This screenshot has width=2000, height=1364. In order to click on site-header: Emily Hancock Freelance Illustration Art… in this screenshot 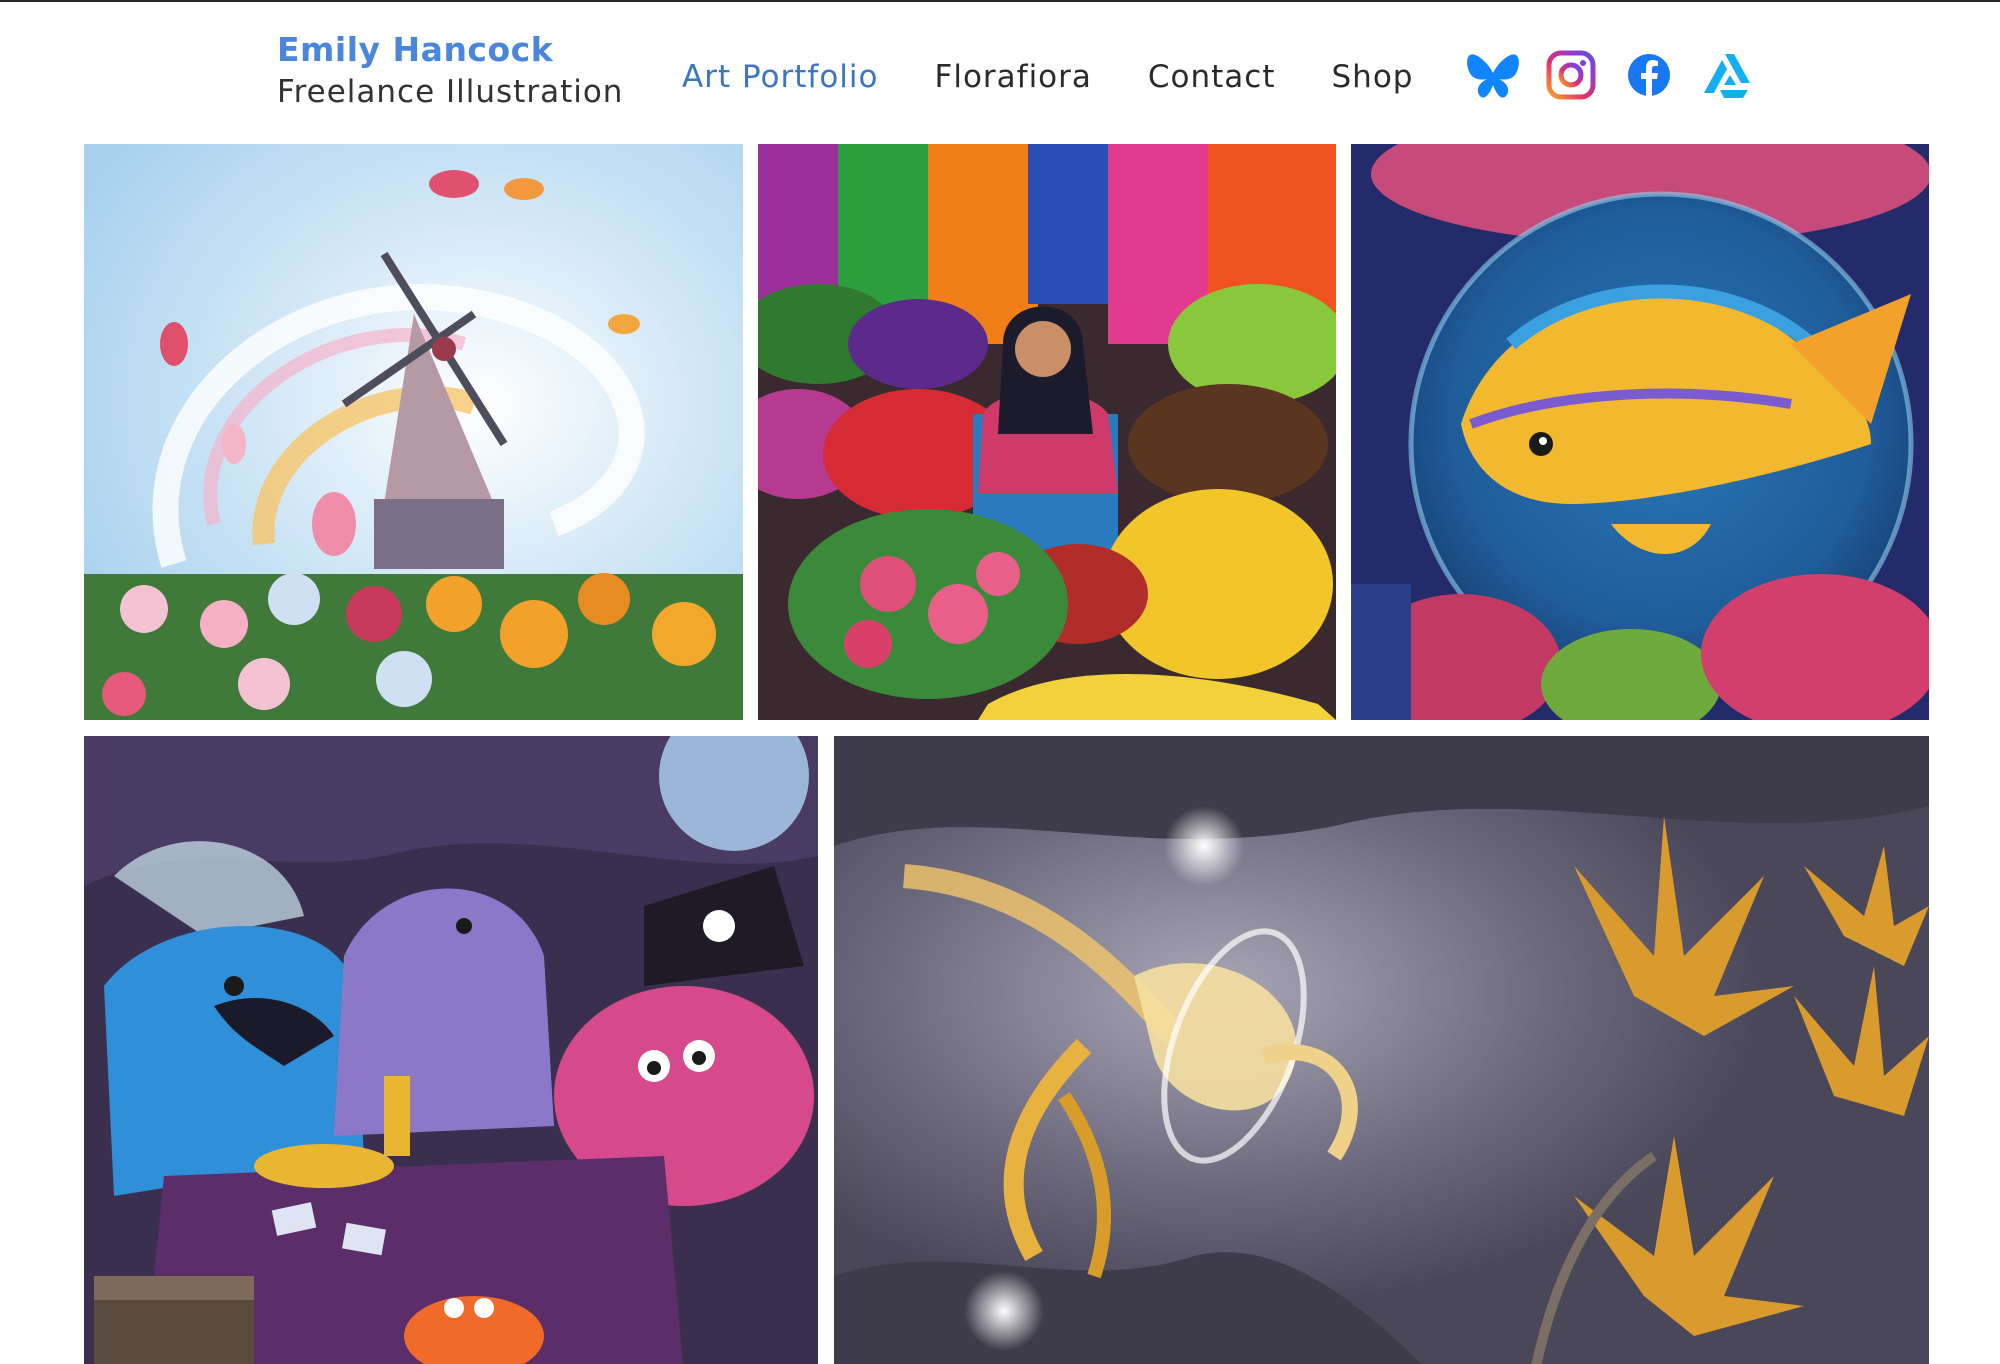, I will do `click(1000, 72)`.